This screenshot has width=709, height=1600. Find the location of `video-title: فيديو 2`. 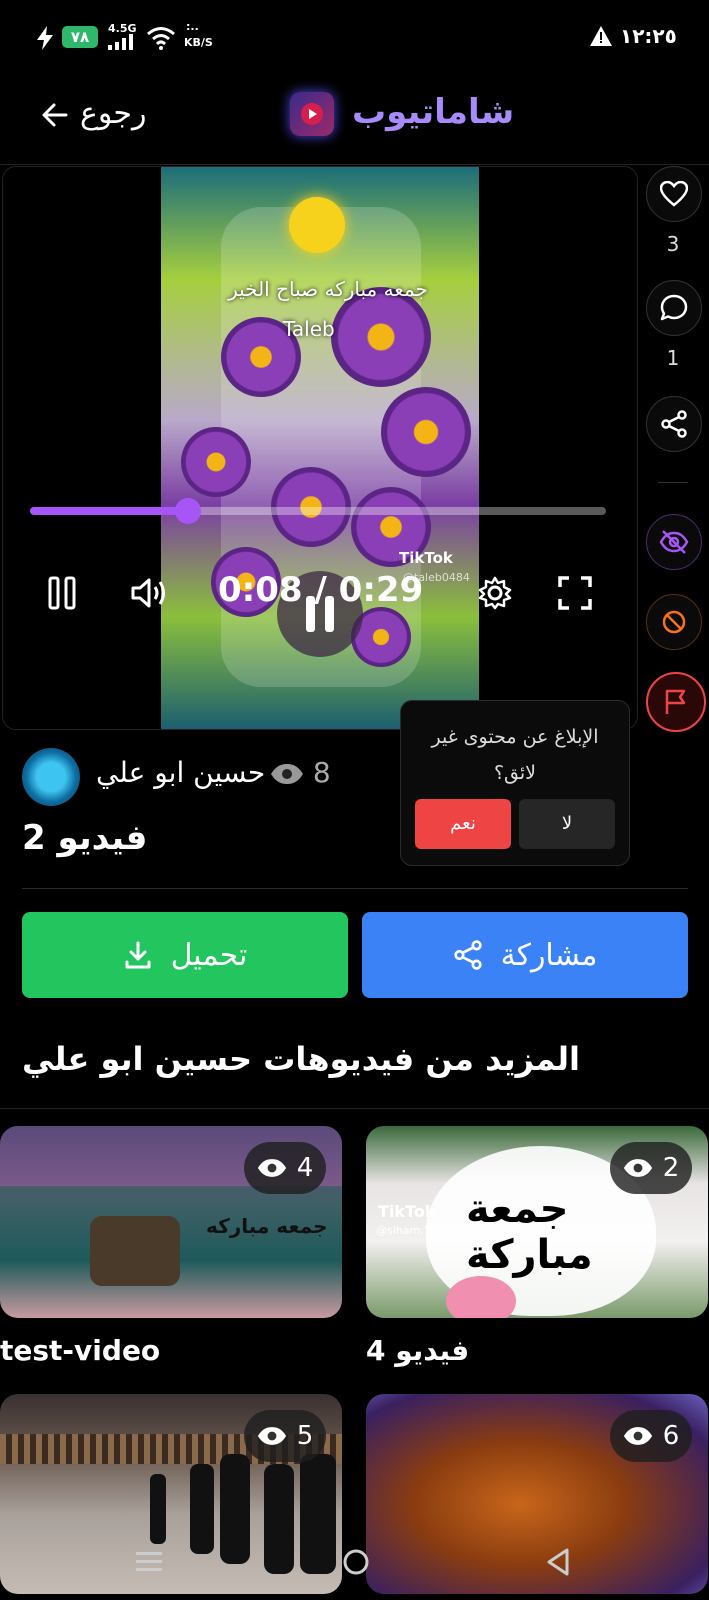

video-title: فيديو 2 is located at coordinates (85, 838).